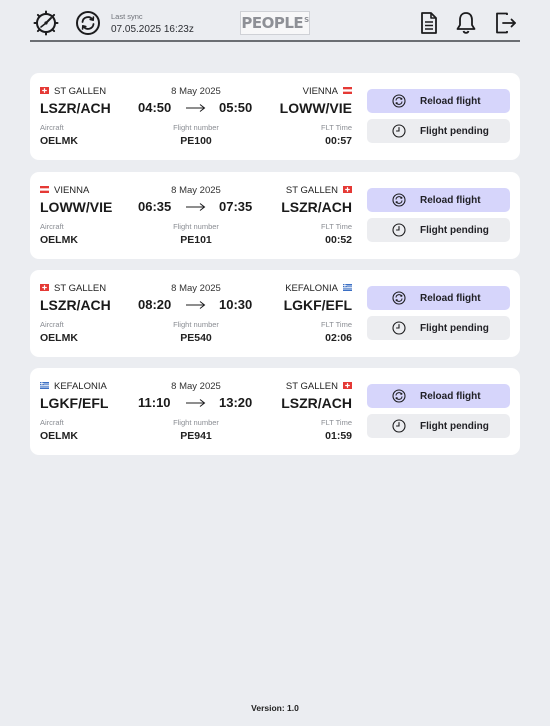 The width and height of the screenshot is (550, 726). What do you see at coordinates (236, 107) in the screenshot?
I see `arrival-time: 05:50` at bounding box center [236, 107].